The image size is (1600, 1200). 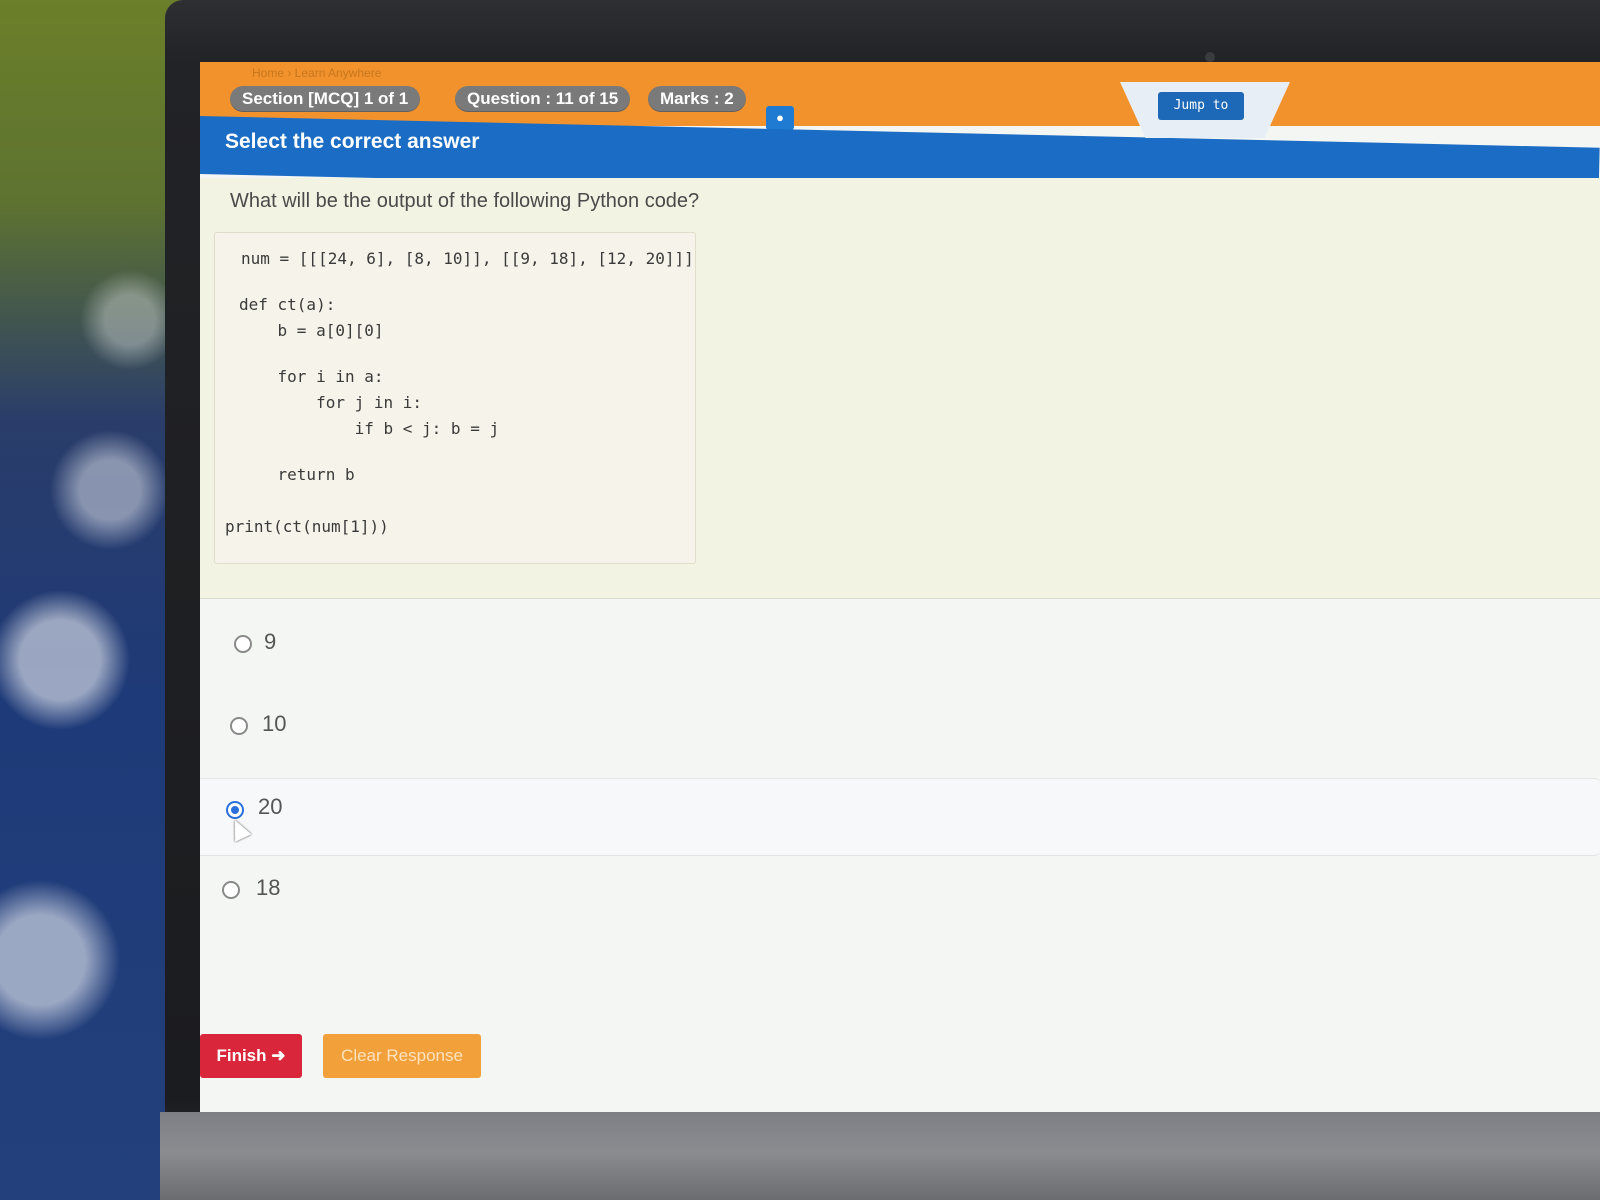 What do you see at coordinates (369, 428) in the screenshot?
I see `code-line: if b < j: b = j` at bounding box center [369, 428].